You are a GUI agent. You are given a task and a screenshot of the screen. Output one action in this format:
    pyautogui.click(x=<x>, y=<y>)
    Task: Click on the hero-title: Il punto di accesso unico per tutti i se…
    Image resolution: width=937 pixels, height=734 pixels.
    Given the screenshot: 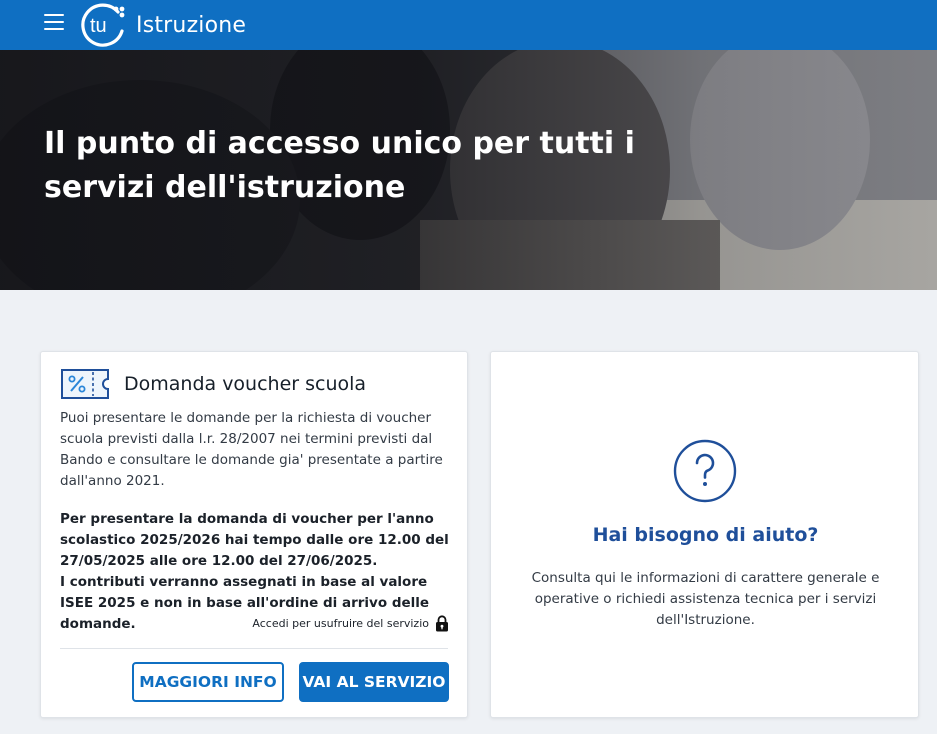 What is the action you would take?
    pyautogui.click(x=339, y=165)
    